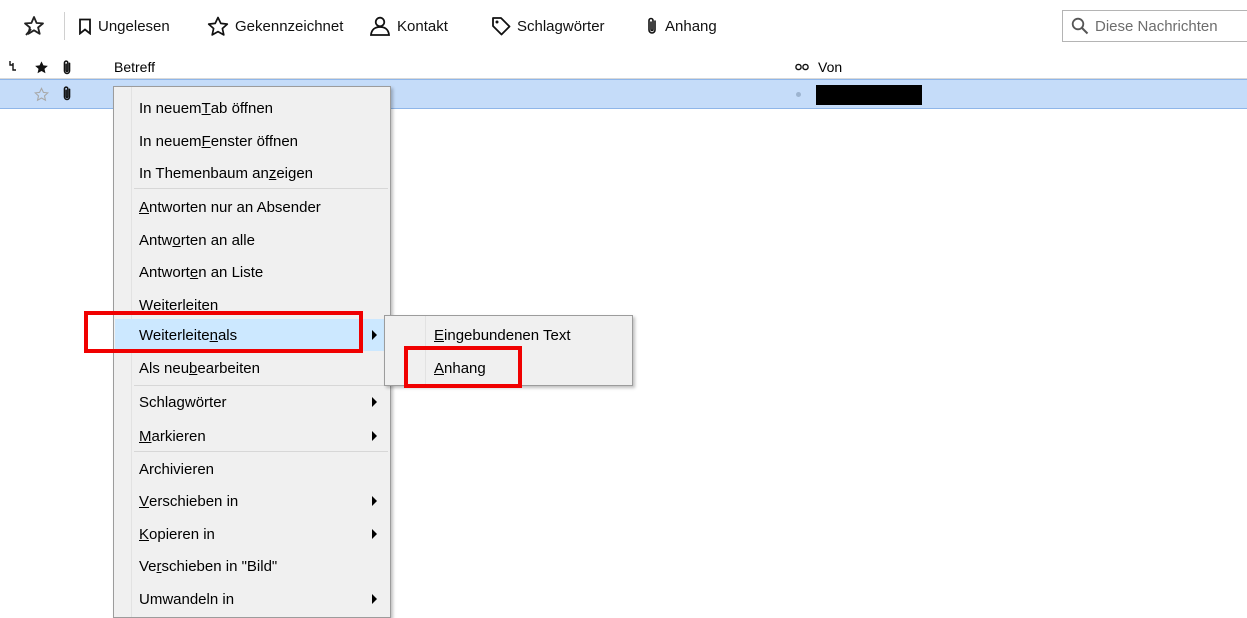  Describe the element at coordinates (252, 501) in the screenshot. I see `menu-item-move-to: Verschieben in` at that location.